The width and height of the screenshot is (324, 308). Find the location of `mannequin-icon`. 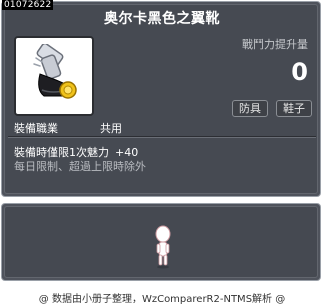

mannequin-icon is located at coordinates (163, 247).